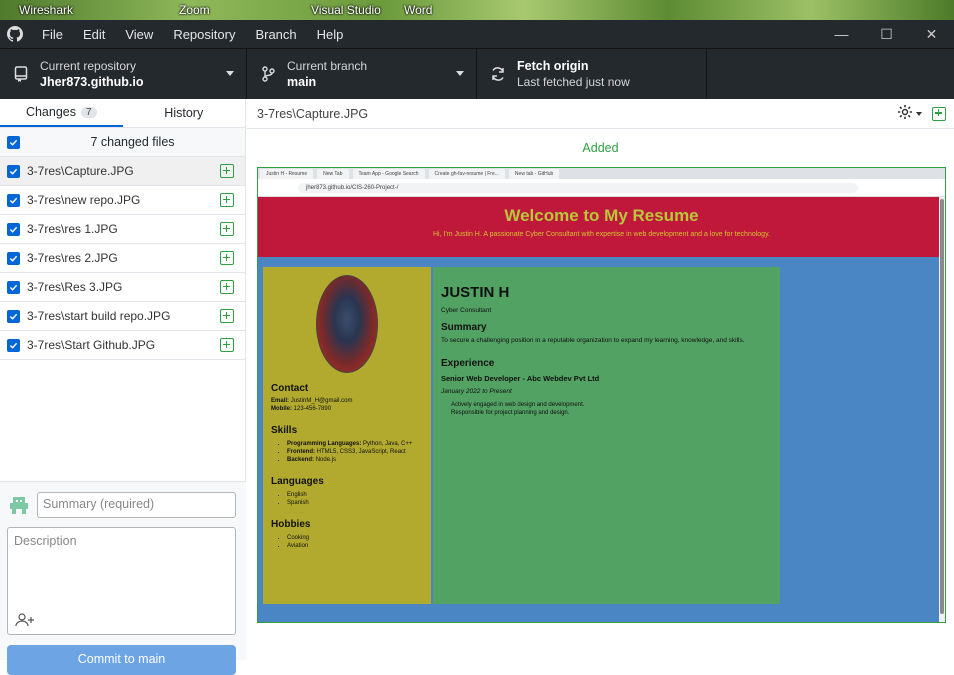  Describe the element at coordinates (466, 310) in the screenshot. I see `resume-role: Cyber Consultant` at that location.